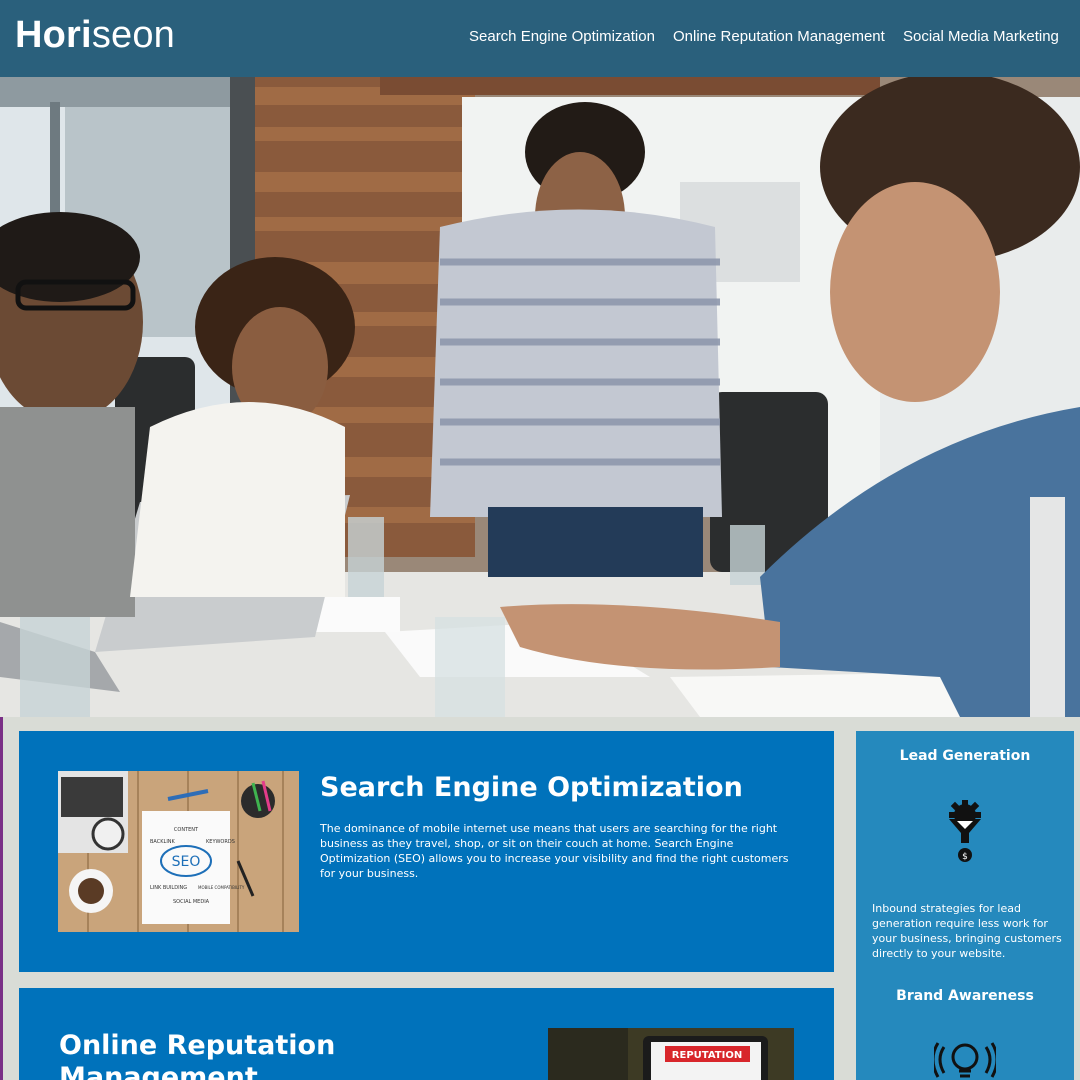 The image size is (1080, 1080). Describe the element at coordinates (163, 842) in the screenshot. I see `seo-image-word: BACKLINK` at that location.